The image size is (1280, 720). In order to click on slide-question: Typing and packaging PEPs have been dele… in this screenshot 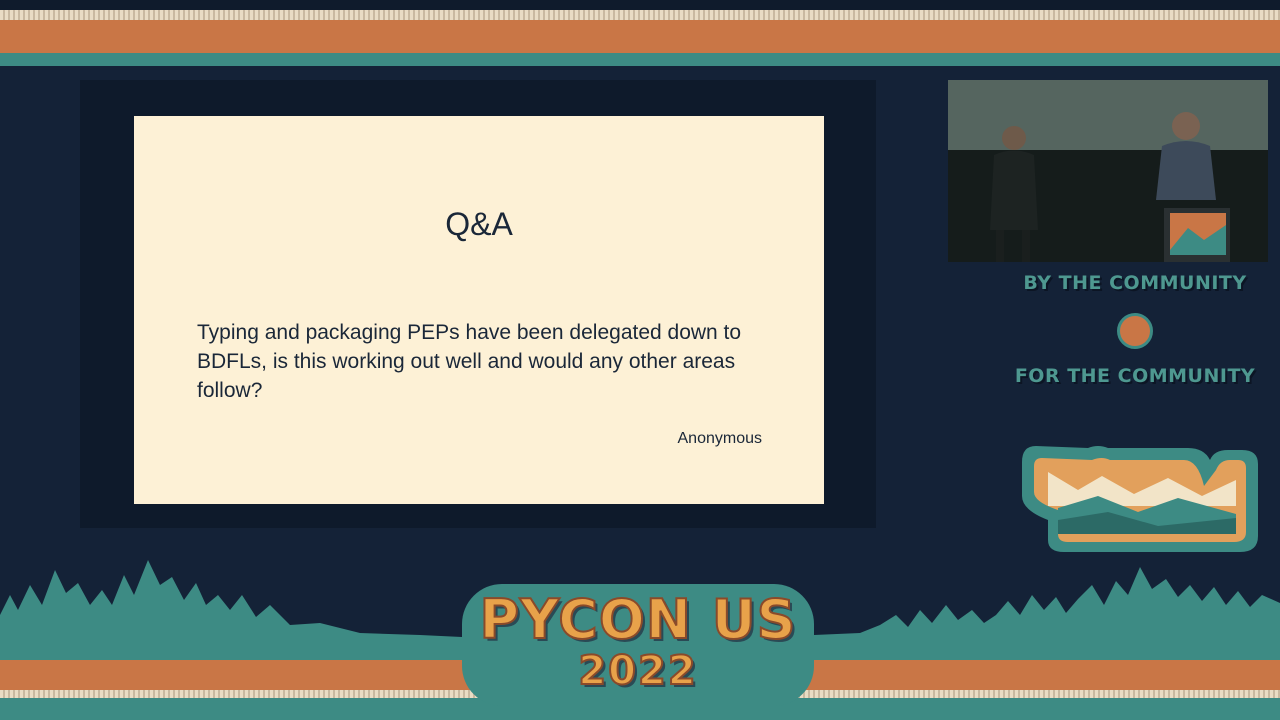, I will do `click(469, 361)`.